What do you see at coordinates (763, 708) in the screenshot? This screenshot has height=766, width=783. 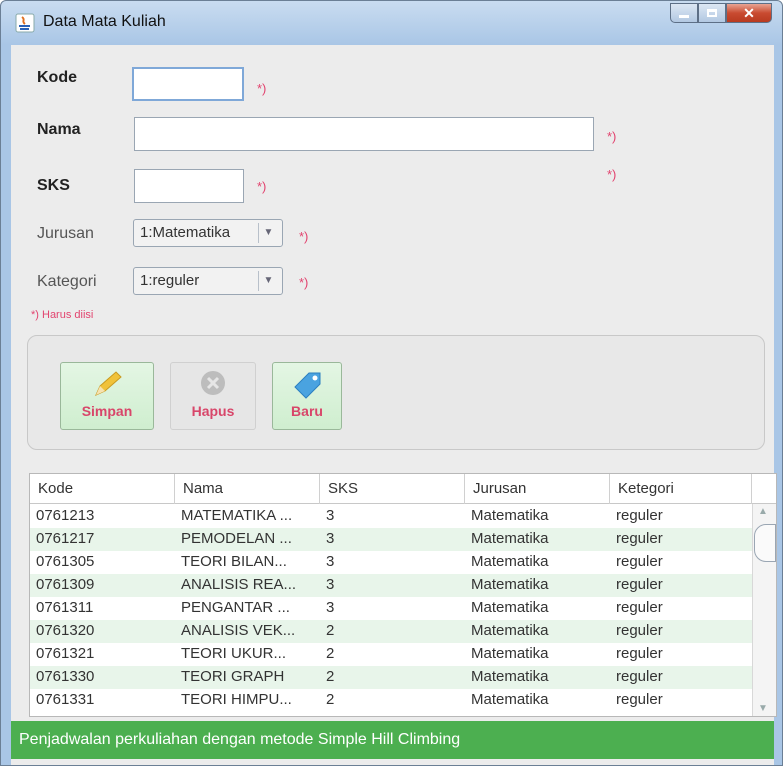 I see `scroll-down-icon: ▼` at bounding box center [763, 708].